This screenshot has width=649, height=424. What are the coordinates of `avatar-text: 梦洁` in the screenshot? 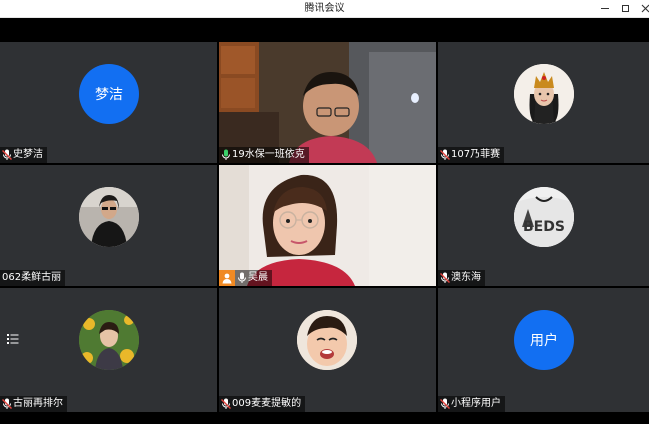 It's located at (109, 95).